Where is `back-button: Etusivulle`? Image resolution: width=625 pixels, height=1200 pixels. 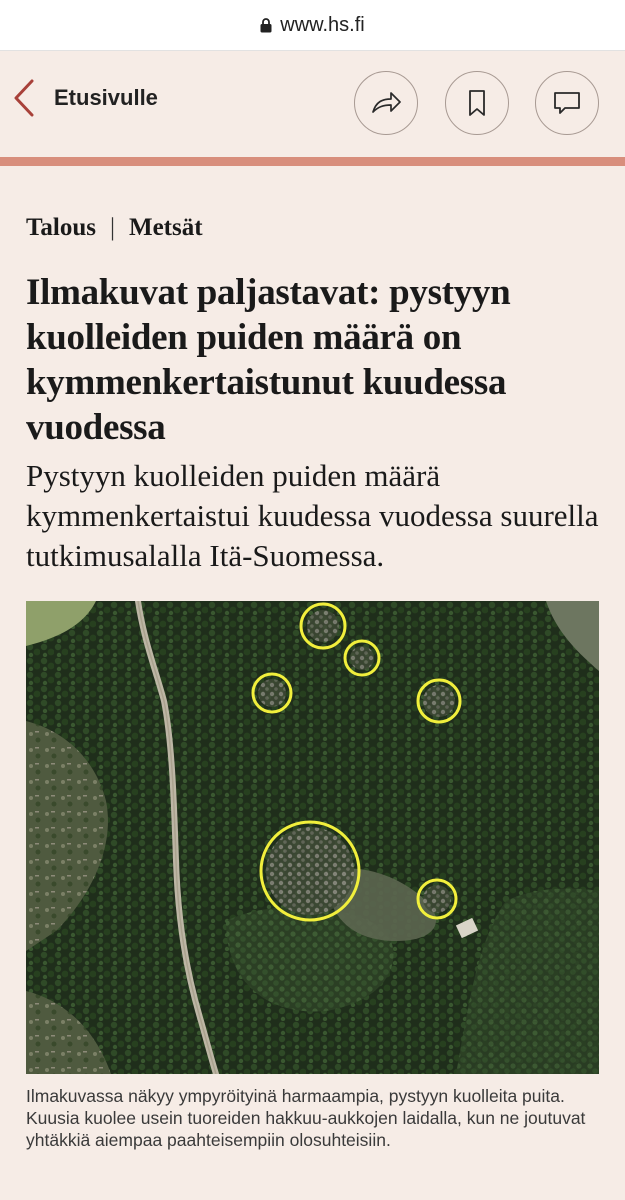
back-button: Etusivulle is located at coordinates (85, 98).